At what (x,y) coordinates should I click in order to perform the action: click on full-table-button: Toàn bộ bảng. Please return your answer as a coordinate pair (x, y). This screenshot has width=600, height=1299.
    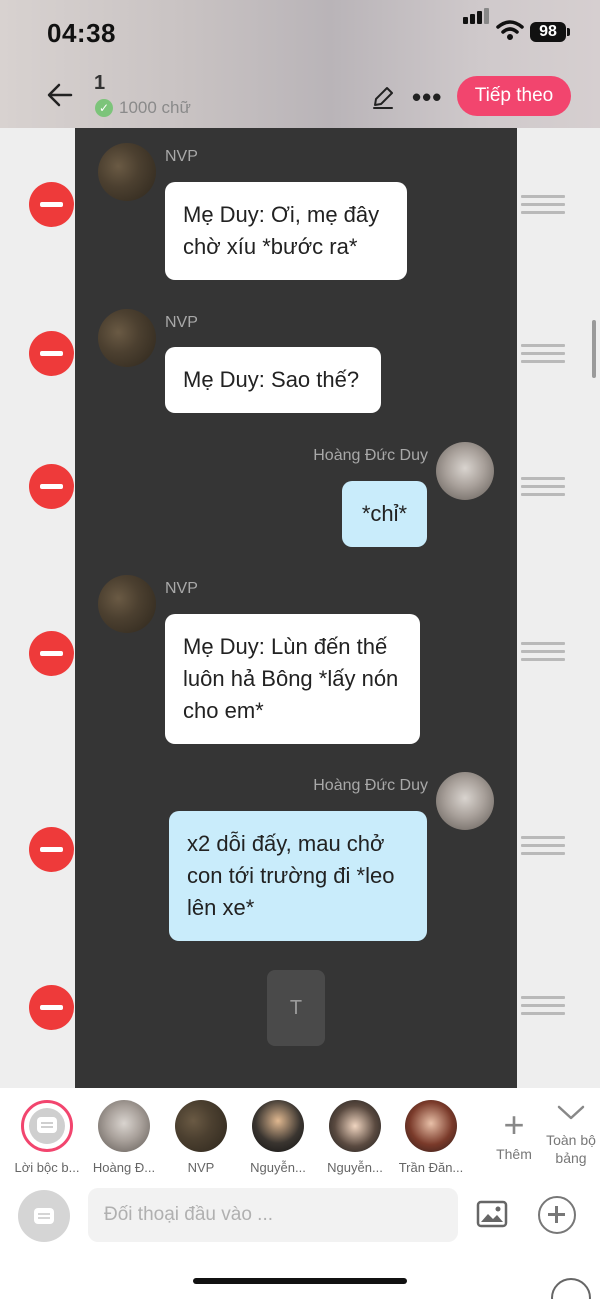
    Looking at the image, I should click on (571, 1135).